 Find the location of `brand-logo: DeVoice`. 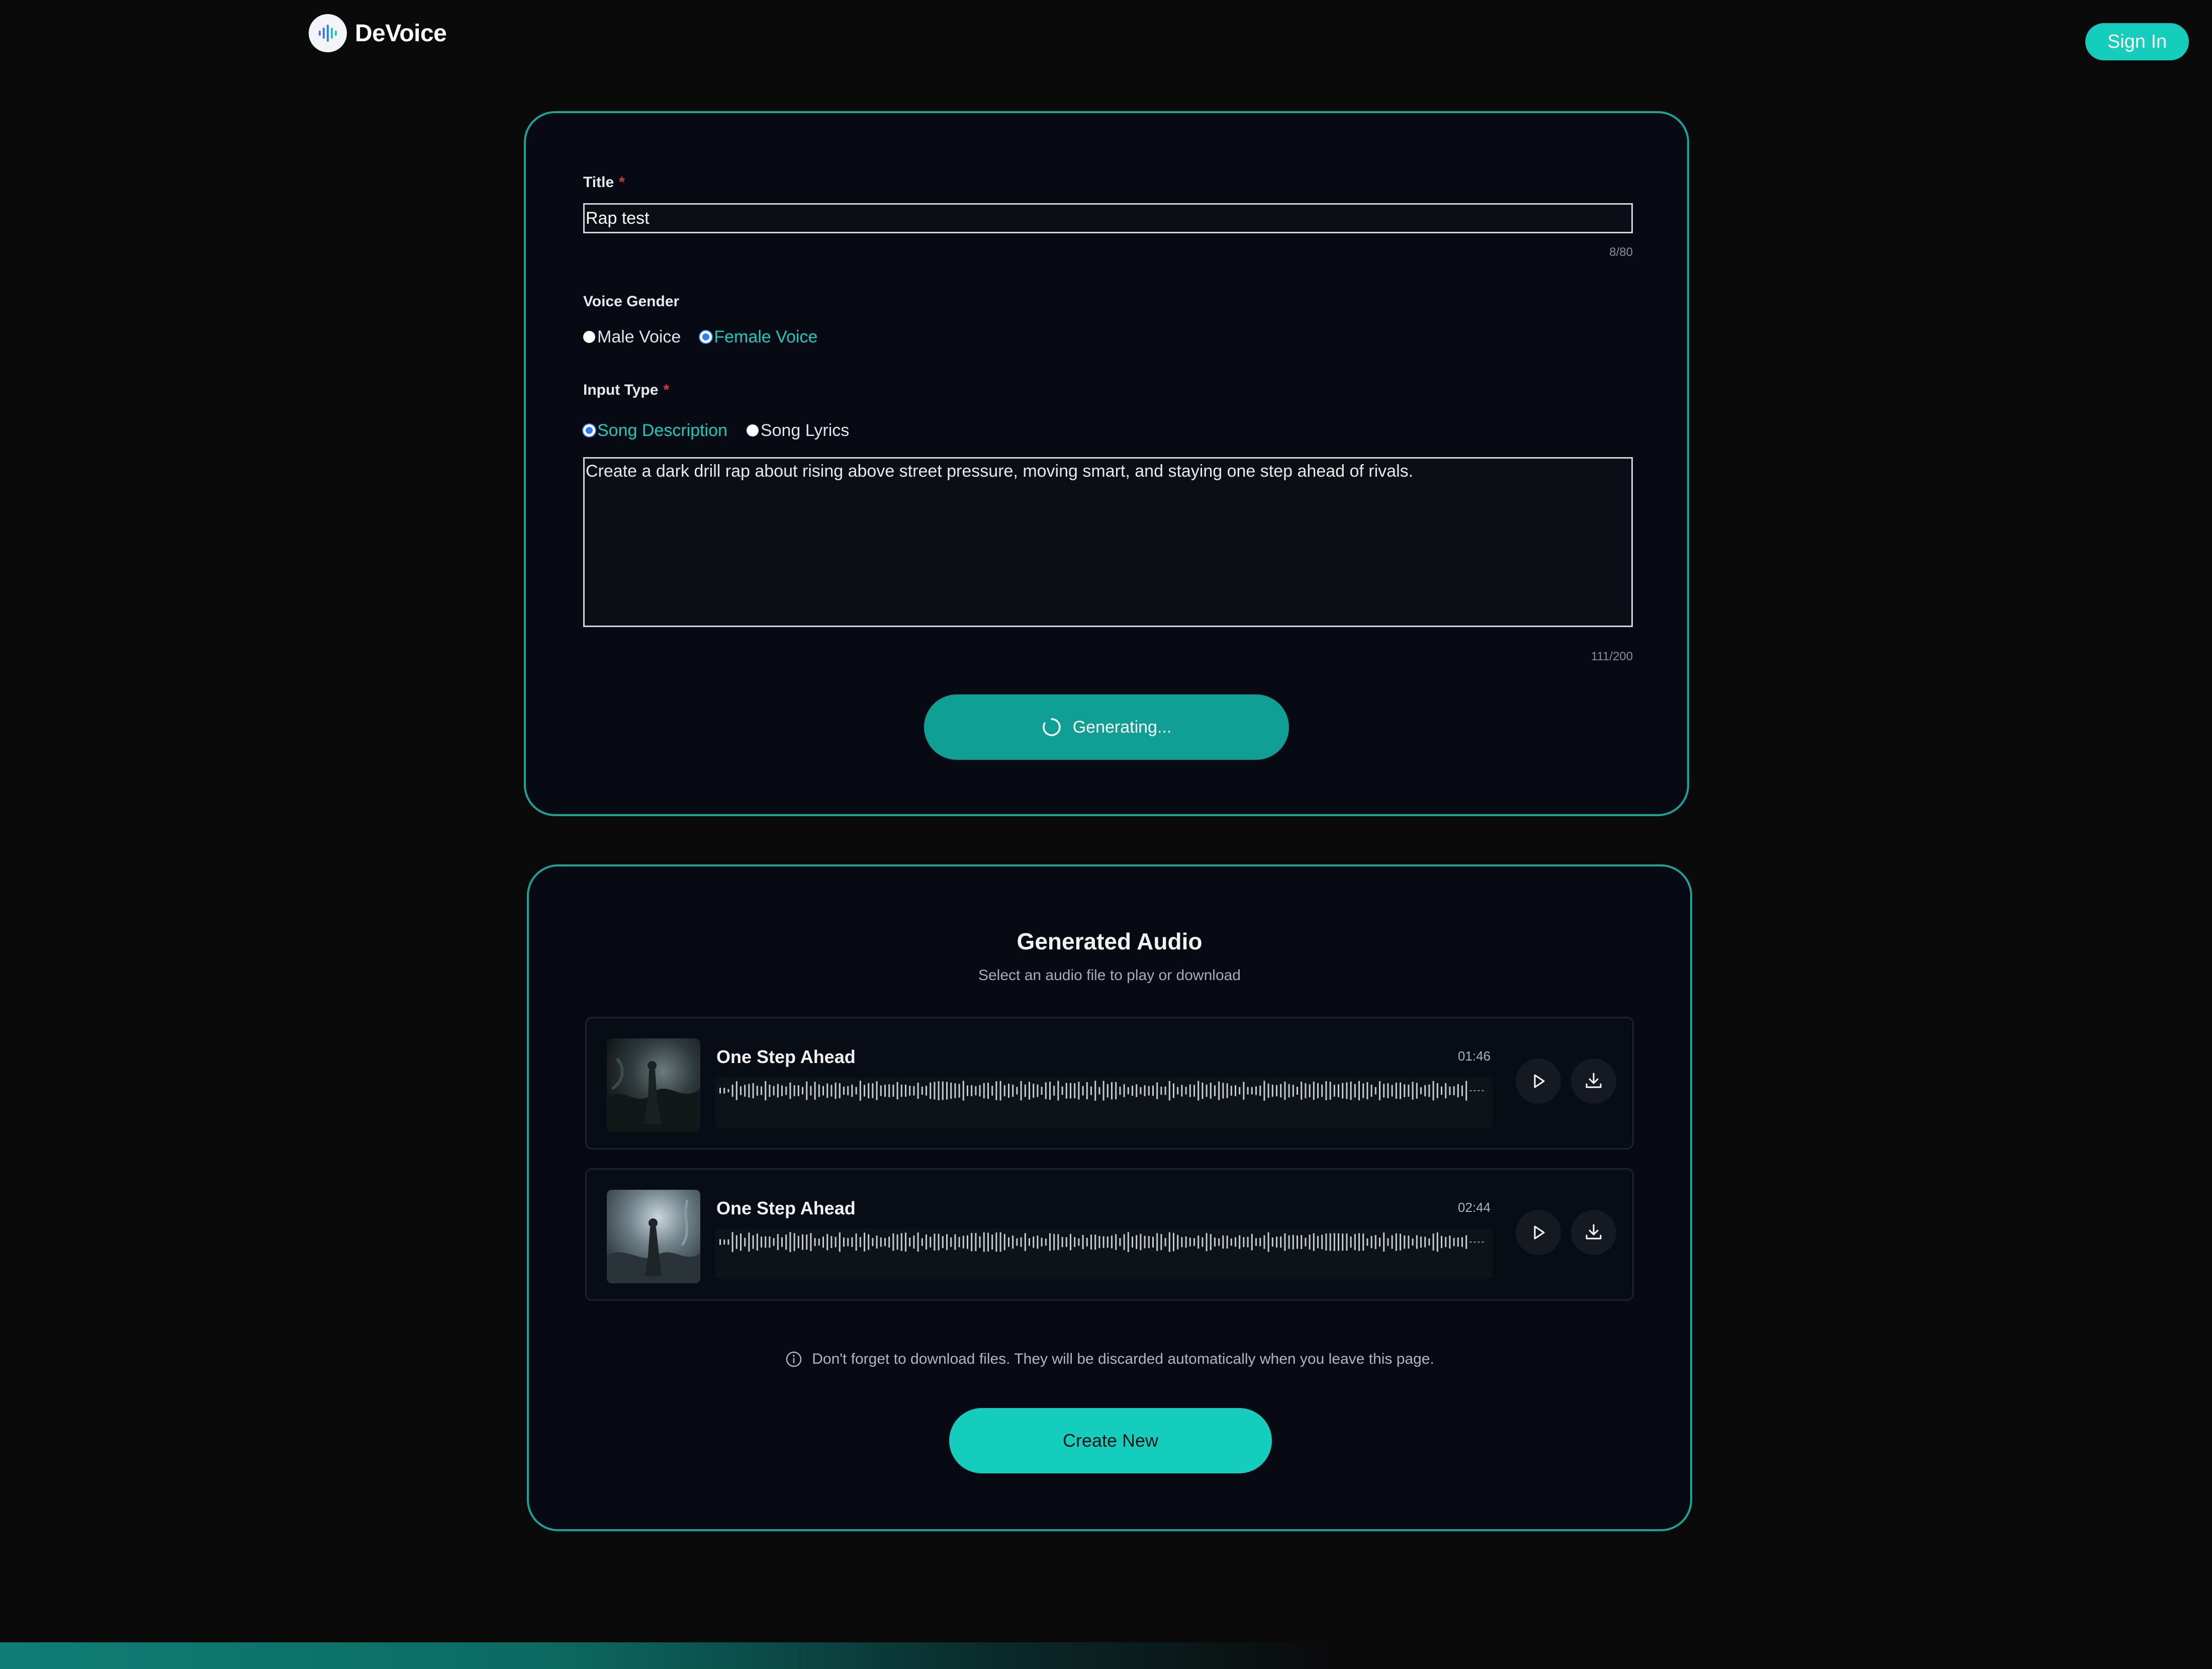

brand-logo: DeVoice is located at coordinates (378, 33).